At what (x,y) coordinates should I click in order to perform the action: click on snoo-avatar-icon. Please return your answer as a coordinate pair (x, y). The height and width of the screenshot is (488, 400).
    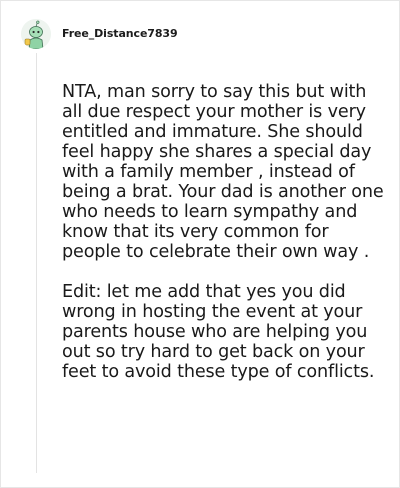
    Looking at the image, I should click on (36, 34).